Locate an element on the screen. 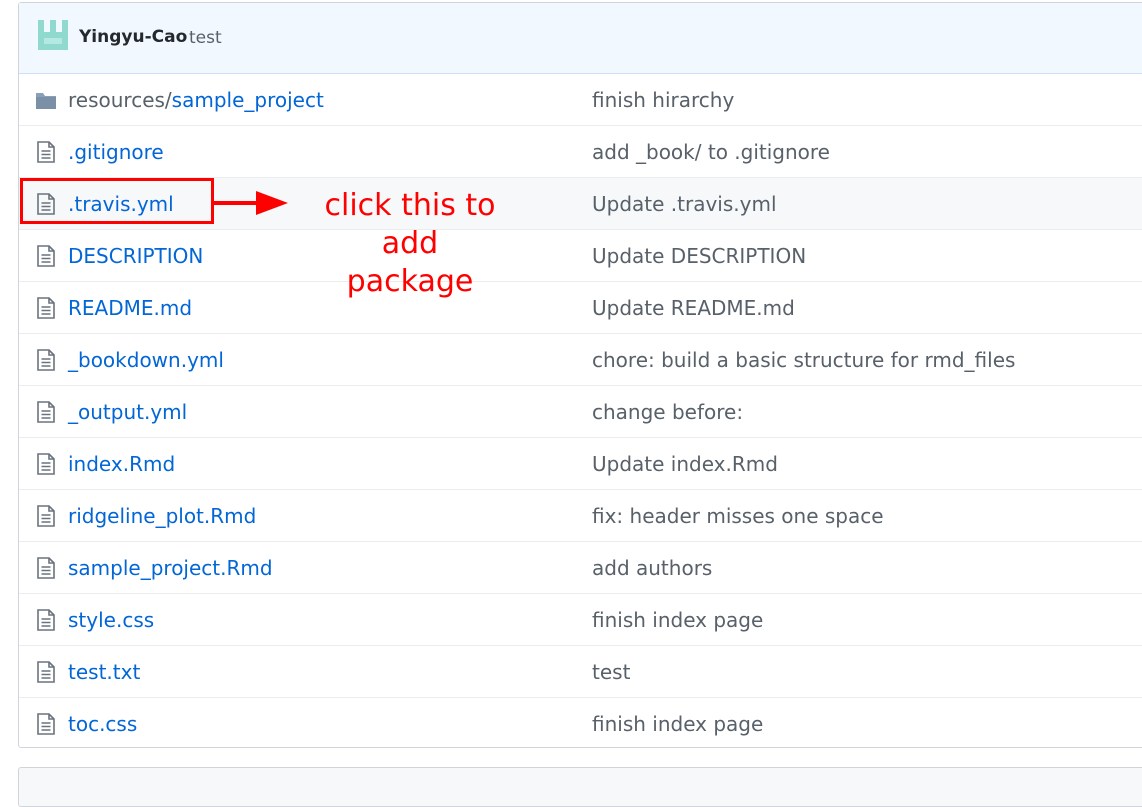  file-name-text: index.Rmd is located at coordinates (121, 464).